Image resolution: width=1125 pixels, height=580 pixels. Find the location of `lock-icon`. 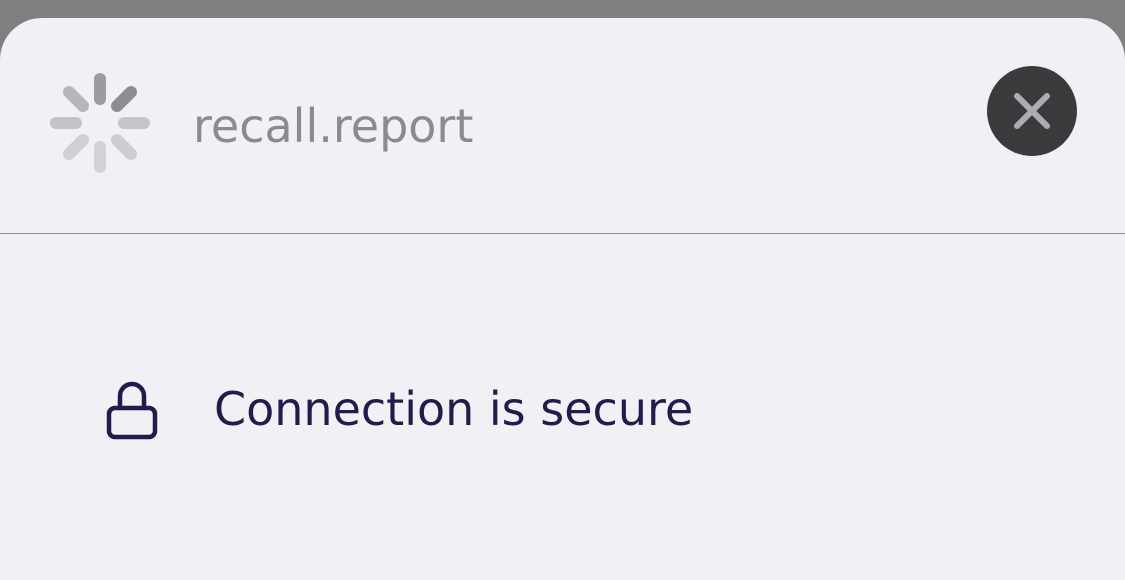

lock-icon is located at coordinates (132, 410).